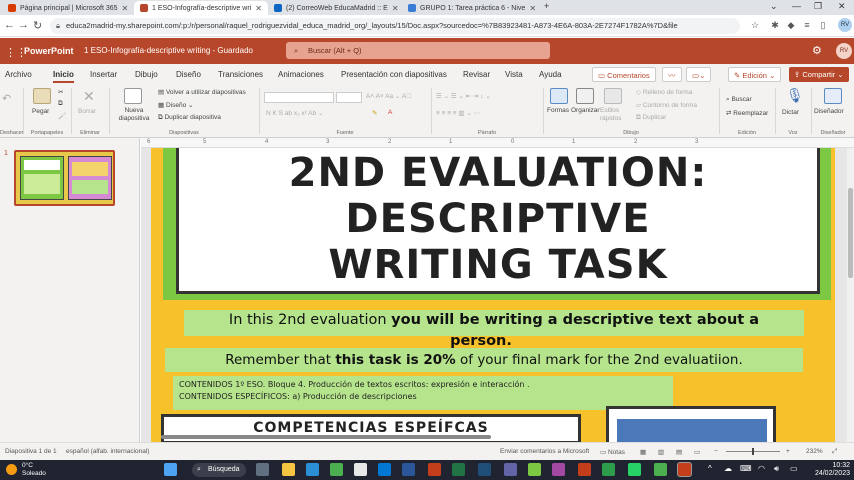 The image size is (854, 480). What do you see at coordinates (49, 51) in the screenshot?
I see `app-name: PowerPoint` at bounding box center [49, 51].